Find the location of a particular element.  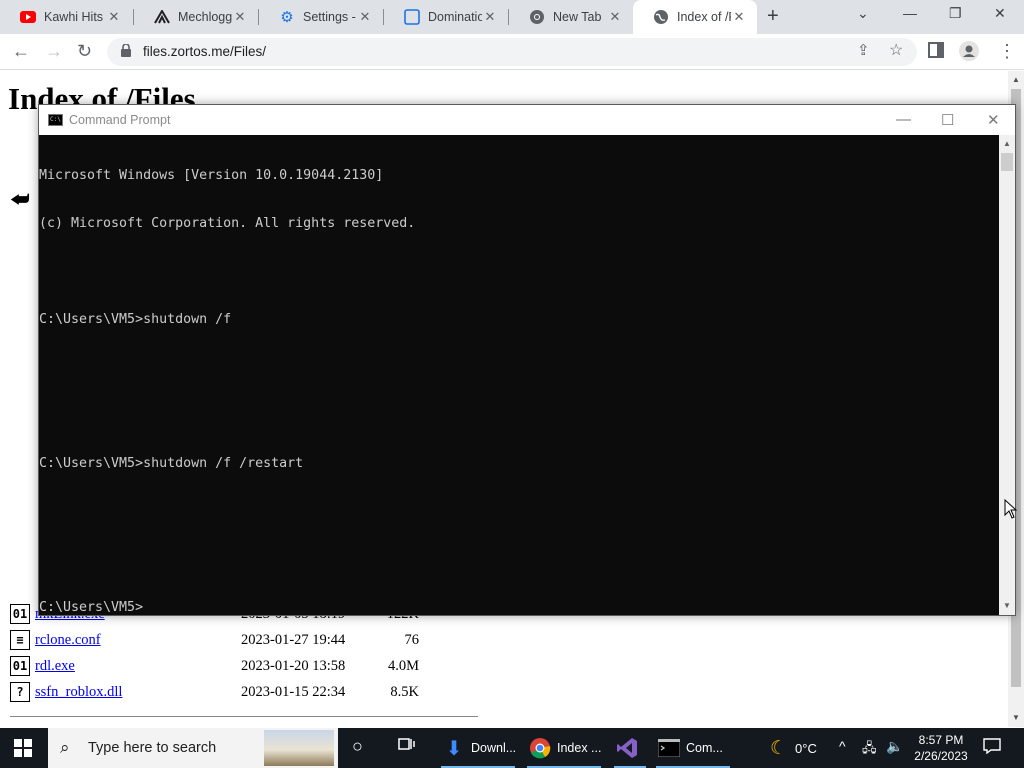

cortana-icon: ○ is located at coordinates (357, 746).